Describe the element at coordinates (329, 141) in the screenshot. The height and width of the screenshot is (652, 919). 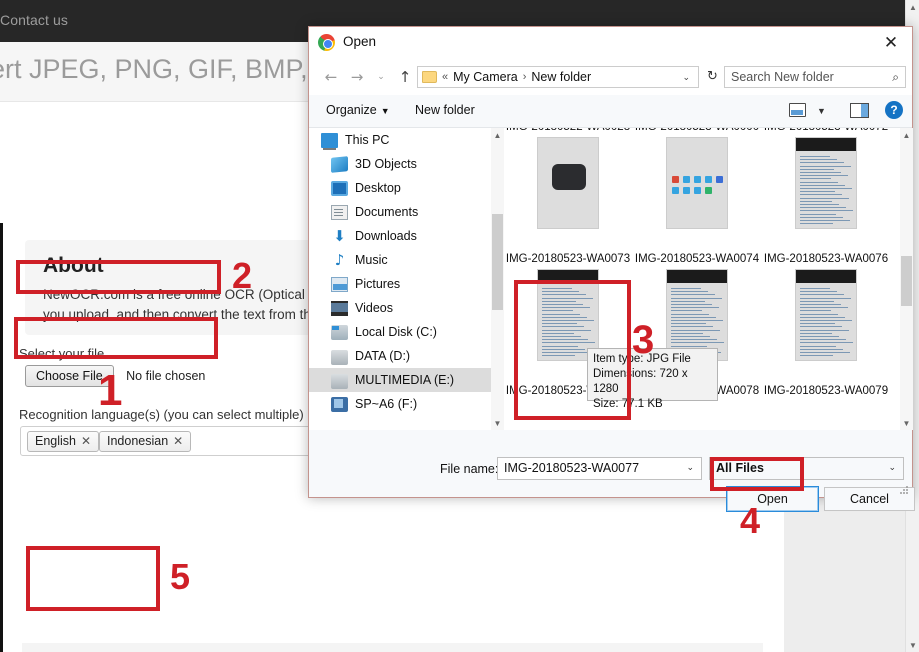
I see `pc-icon` at that location.